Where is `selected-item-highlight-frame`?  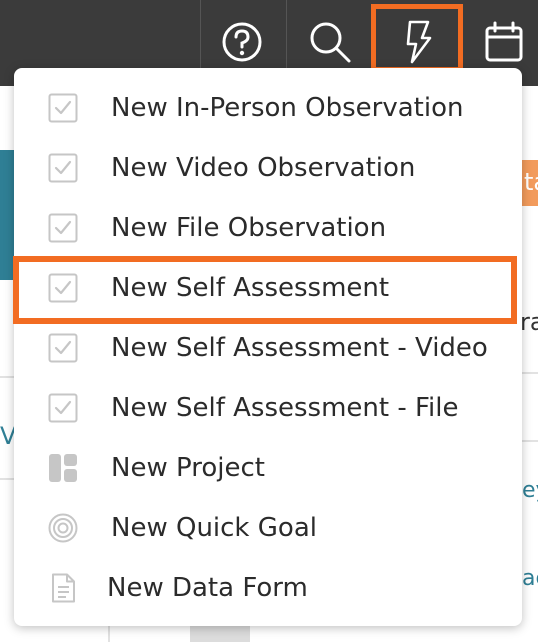
selected-item-highlight-frame is located at coordinates (265, 290).